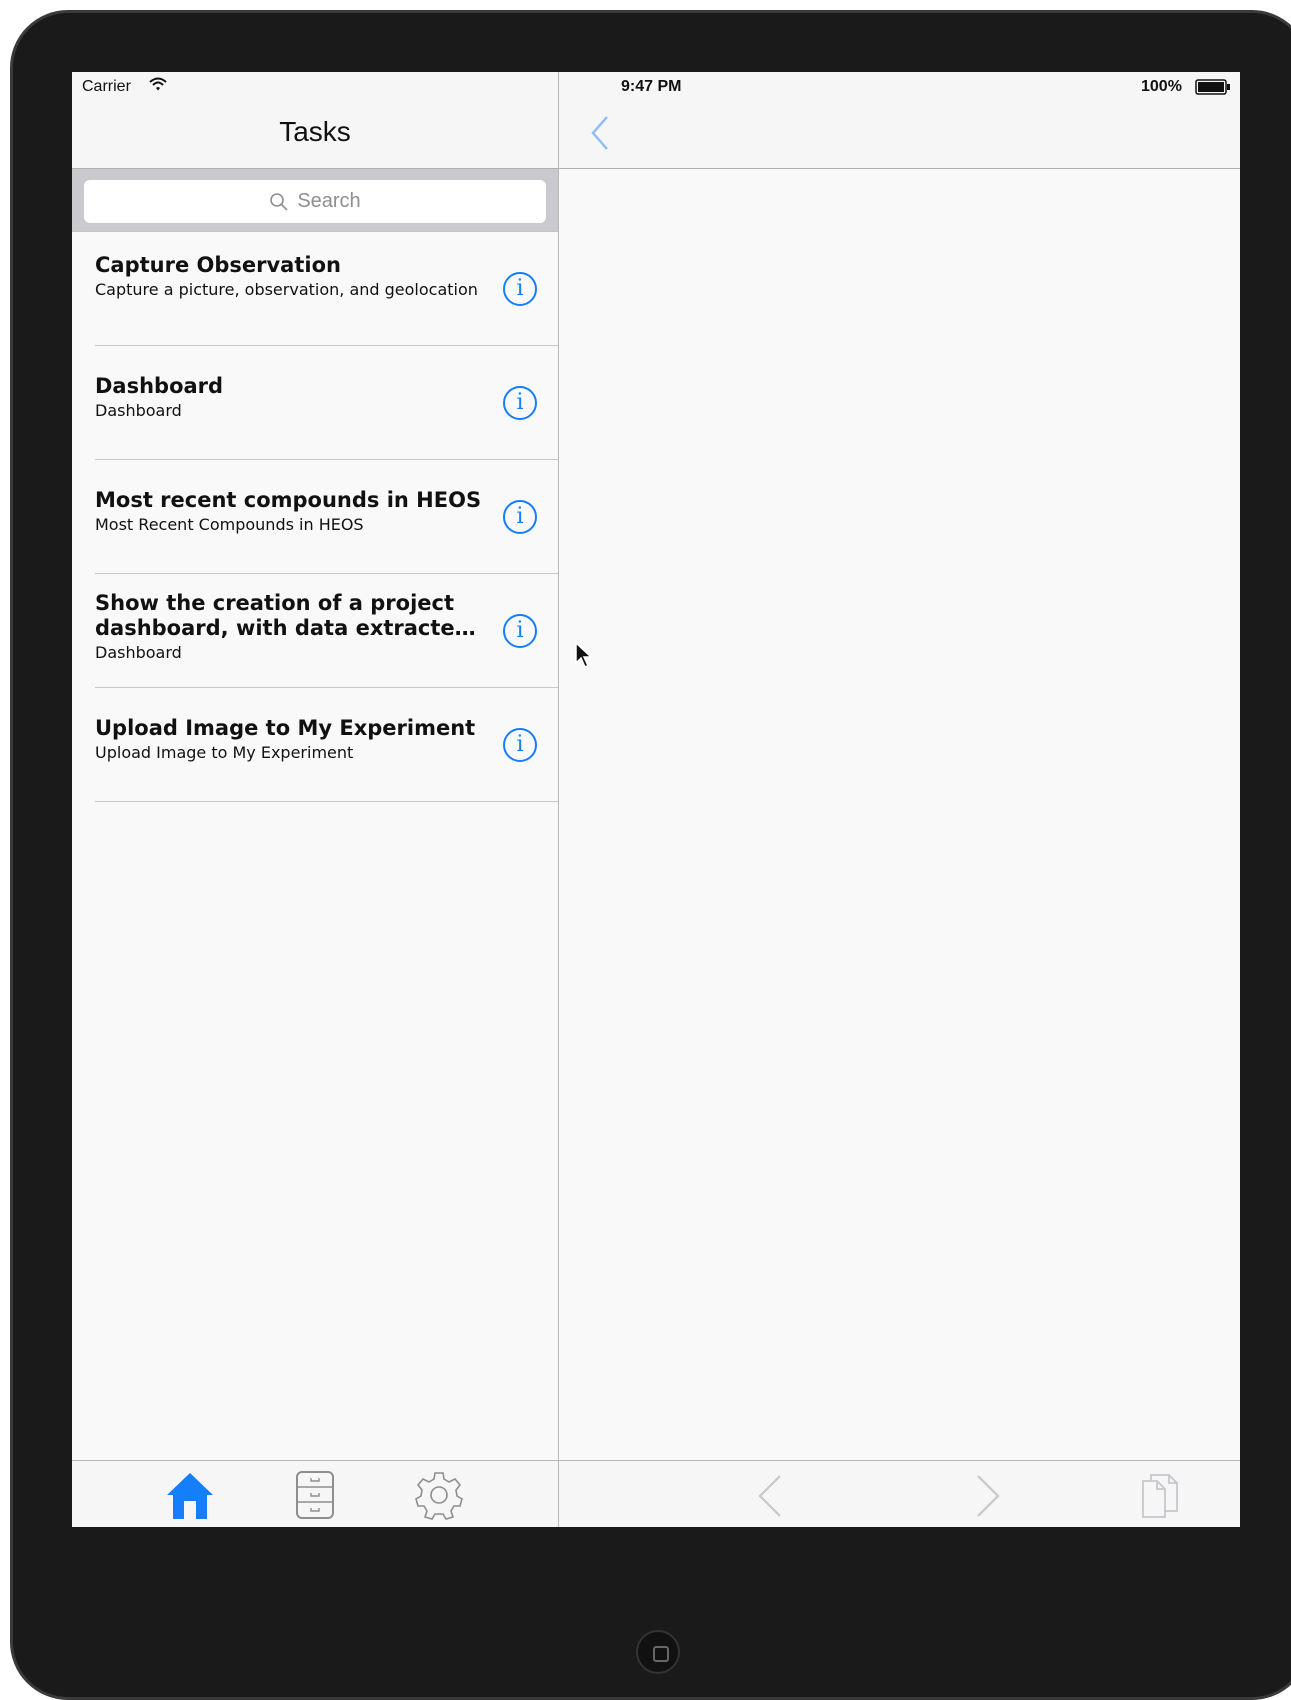 Image resolution: width=1291 pixels, height=1700 pixels. I want to click on gear-icon, so click(439, 1496).